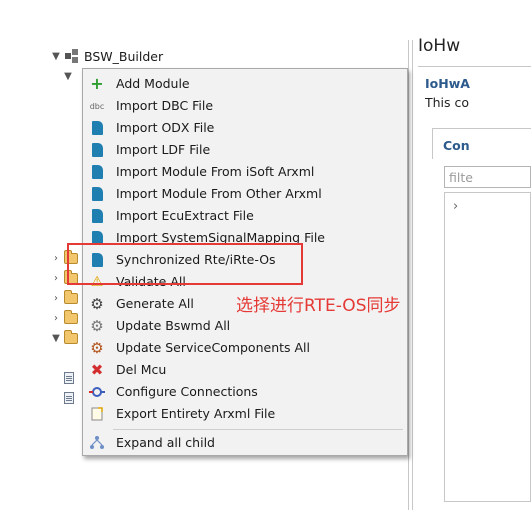 This screenshot has width=531, height=530. I want to click on tree-root-label: BSW_Builder, so click(124, 56).